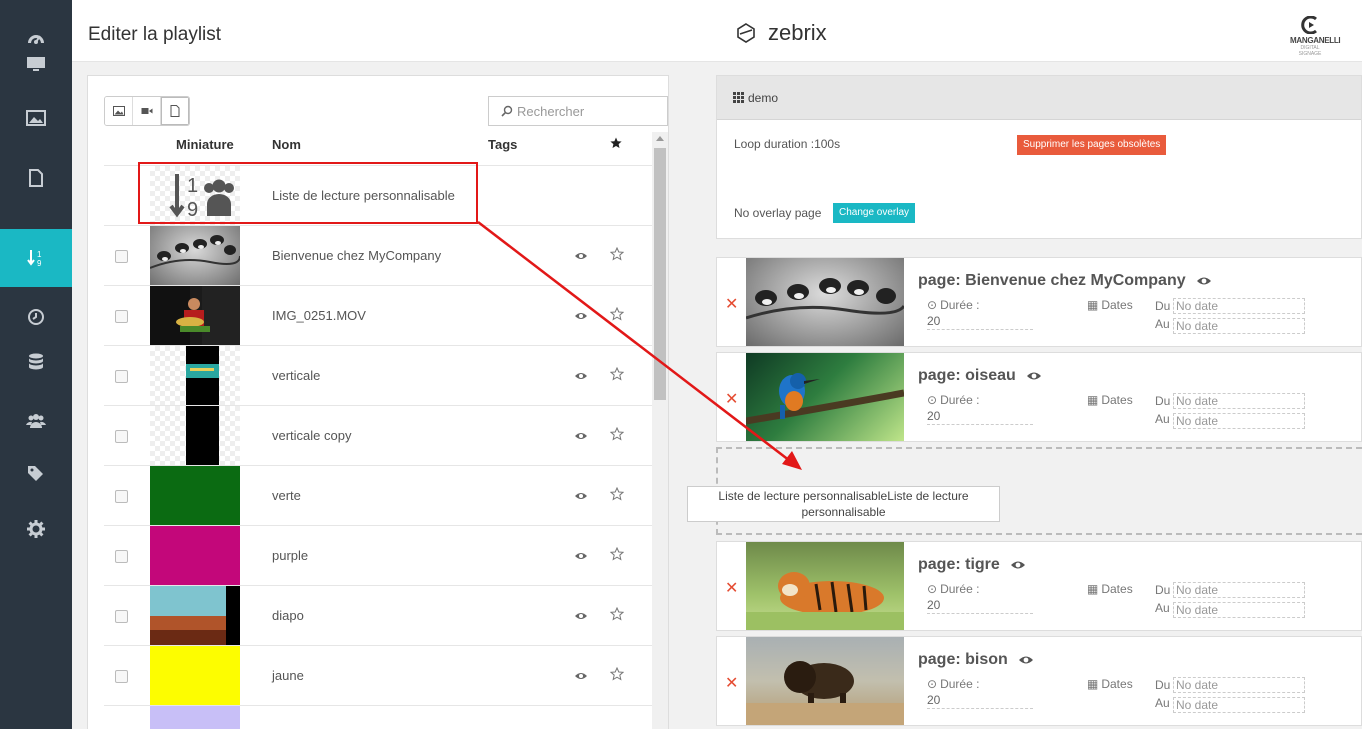 The image size is (1362, 729). I want to click on library-search, so click(578, 111).